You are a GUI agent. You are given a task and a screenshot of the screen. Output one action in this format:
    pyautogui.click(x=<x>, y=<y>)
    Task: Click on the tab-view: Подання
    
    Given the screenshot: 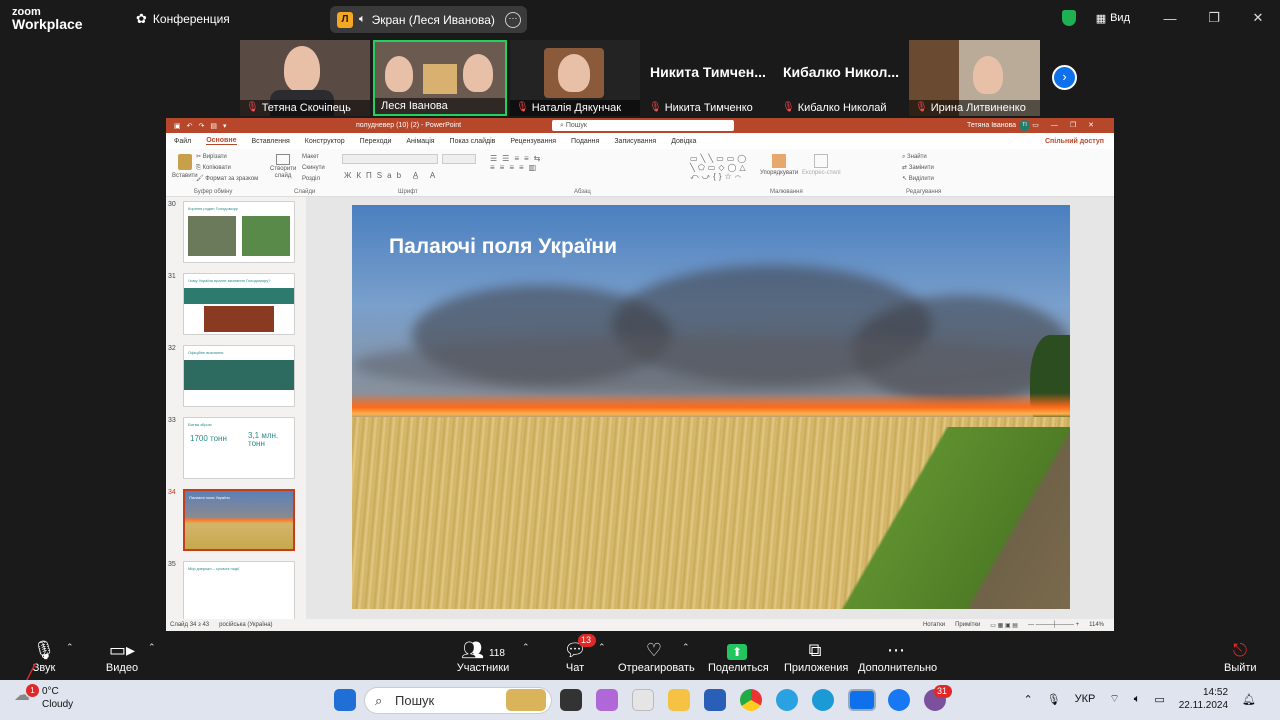 What is the action you would take?
    pyautogui.click(x=585, y=141)
    